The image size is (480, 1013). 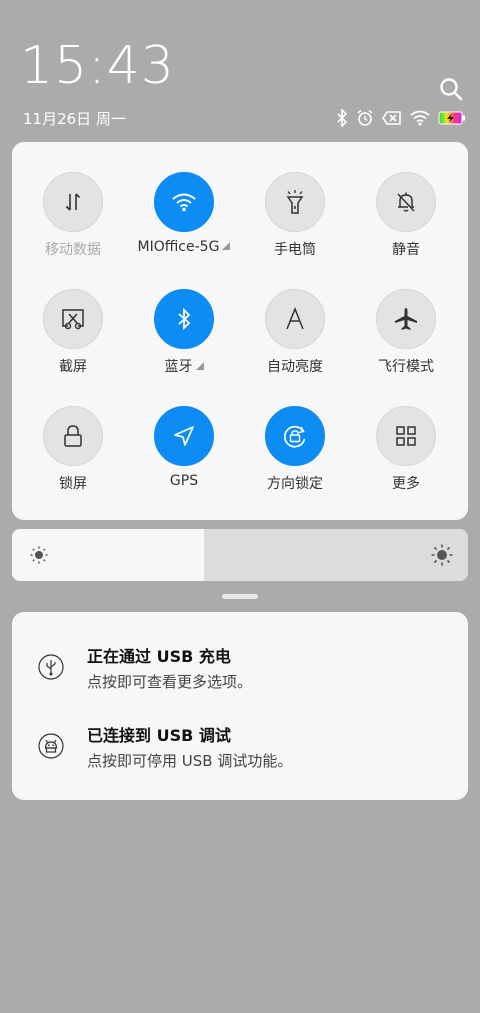 I want to click on tile-label: 蓝牙, so click(x=178, y=367).